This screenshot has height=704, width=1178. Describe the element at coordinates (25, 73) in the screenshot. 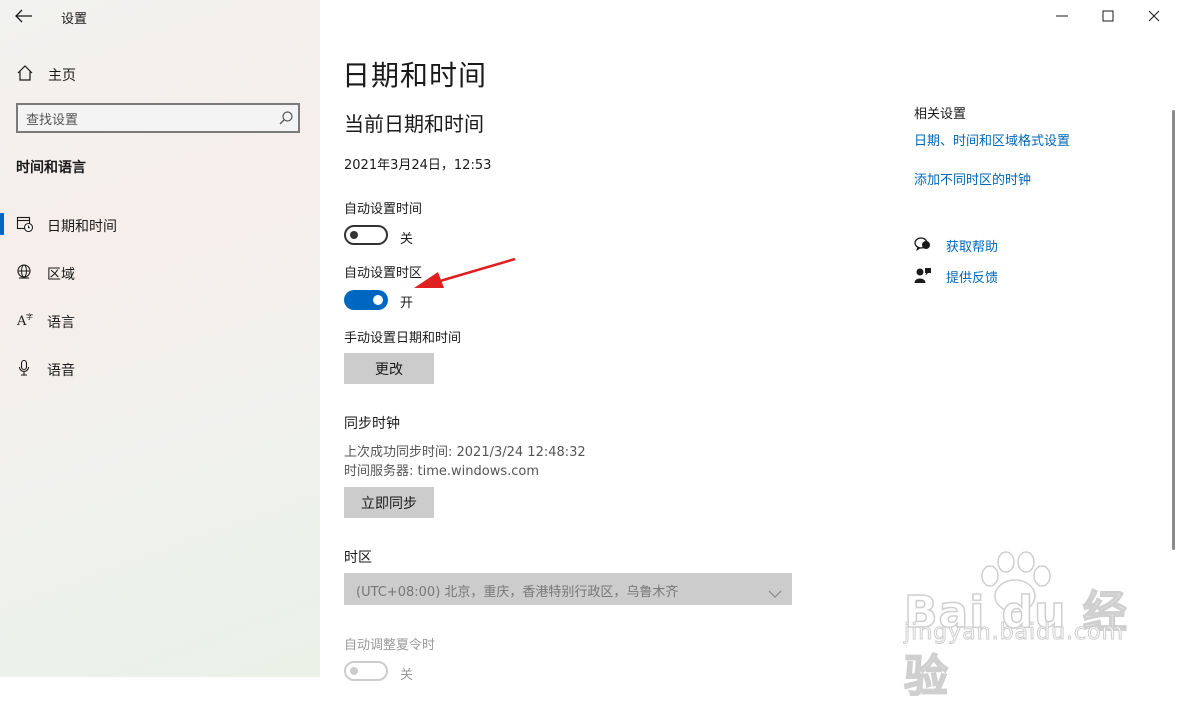

I see `home-icon` at that location.